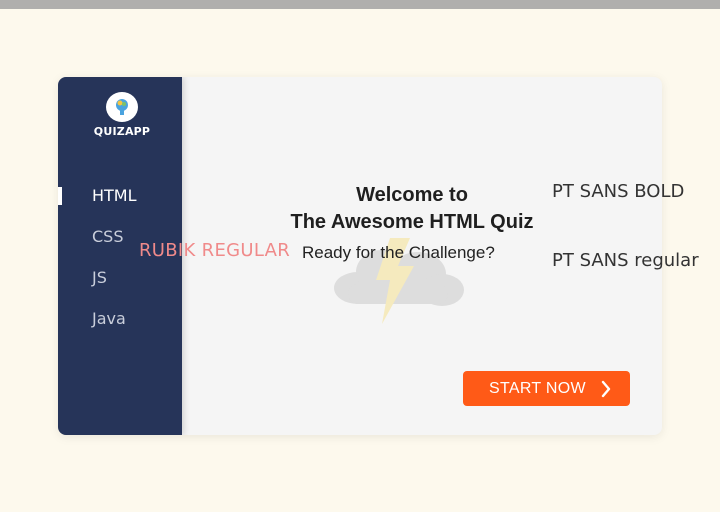  I want to click on sidebar-item-js: JS, so click(120, 278).